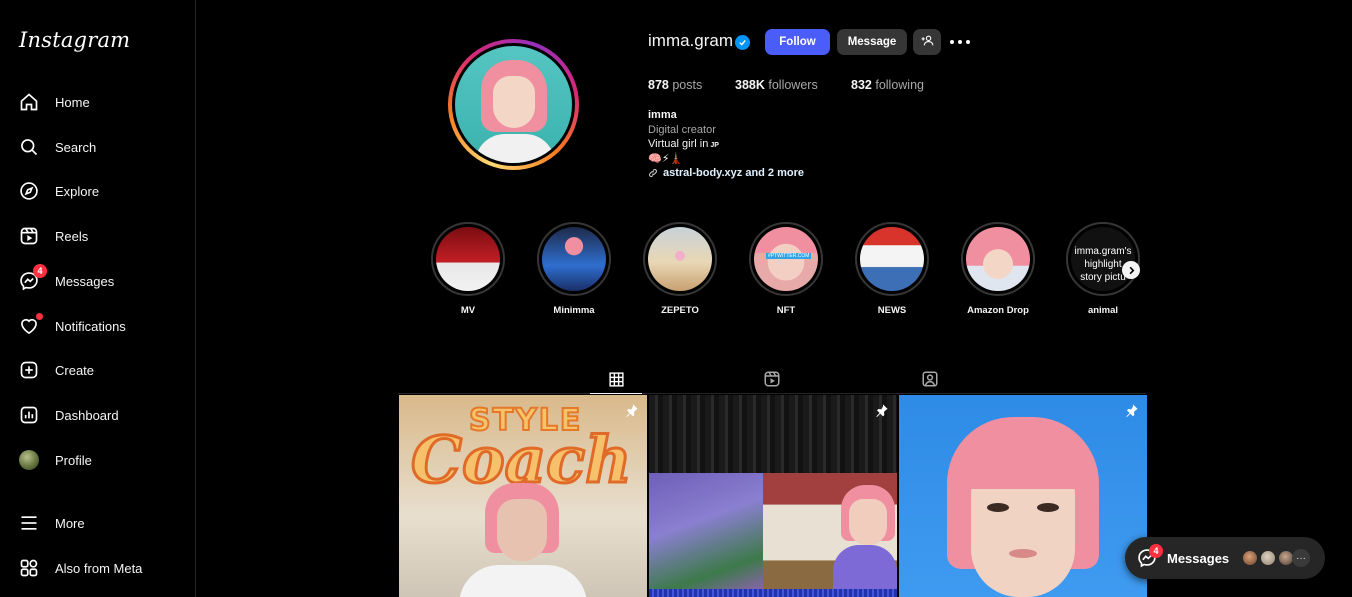  What do you see at coordinates (98, 236) in the screenshot?
I see `sidebar-item-reels: Reels` at bounding box center [98, 236].